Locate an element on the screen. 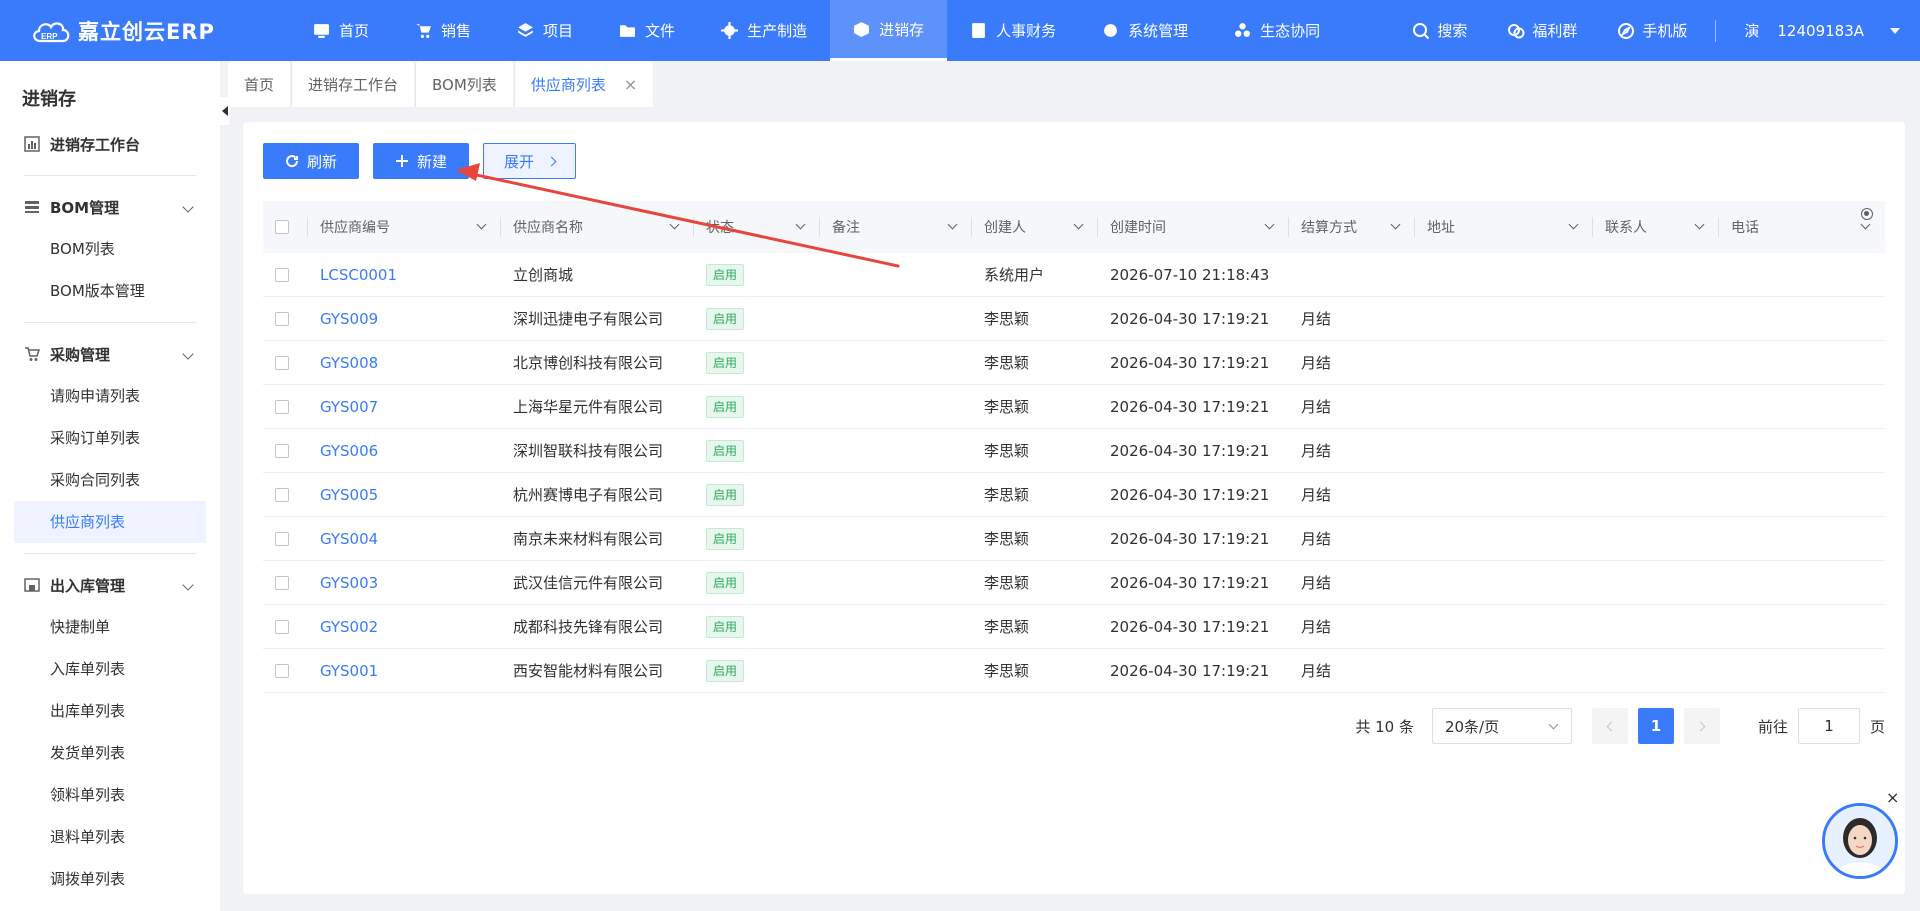 This screenshot has height=911, width=1920. cell-code: GYS001 is located at coordinates (404, 671).